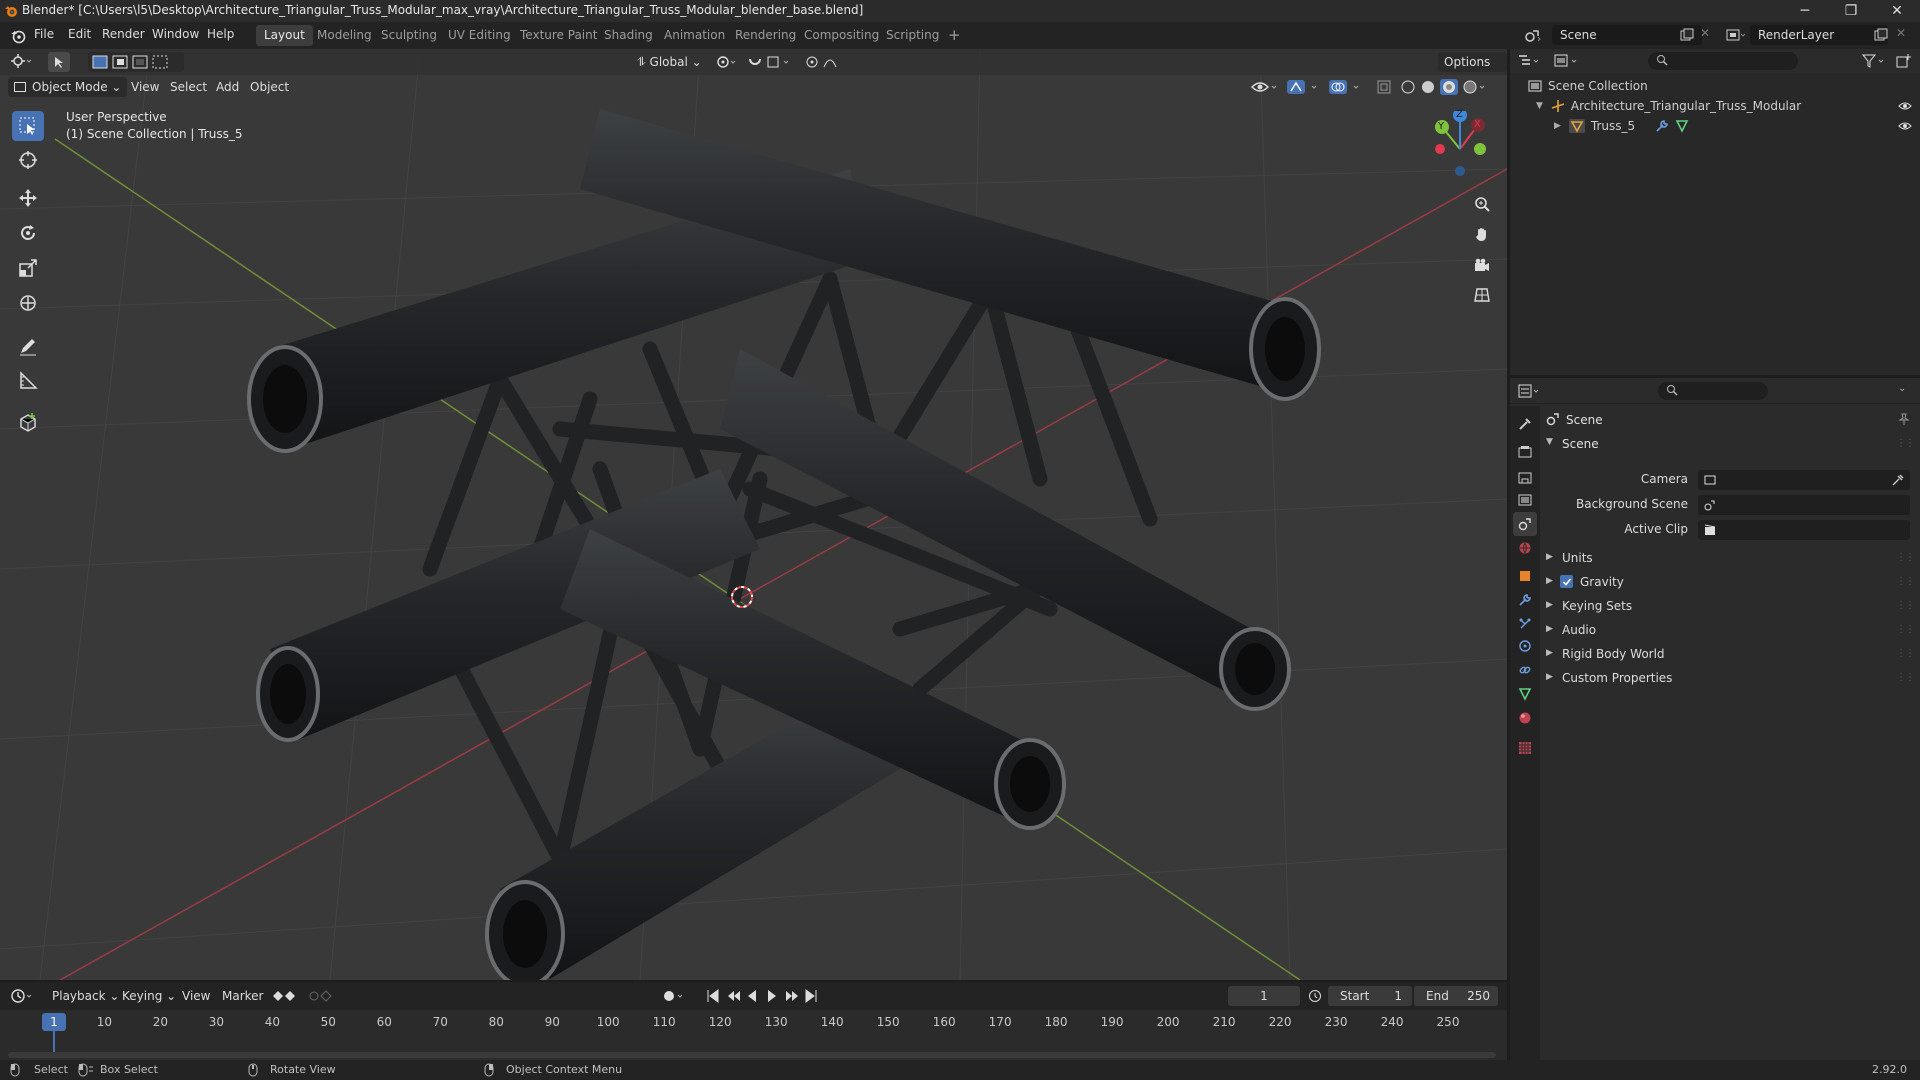  I want to click on tab-view-layer, so click(1525, 500).